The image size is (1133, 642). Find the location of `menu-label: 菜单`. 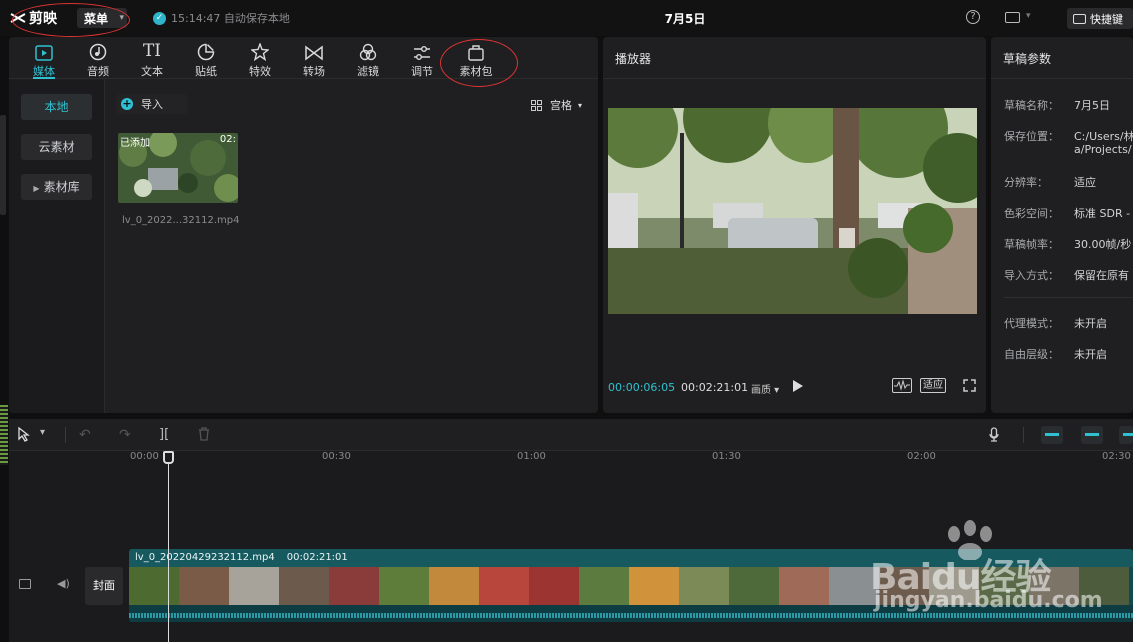

menu-label: 菜单 is located at coordinates (96, 18).